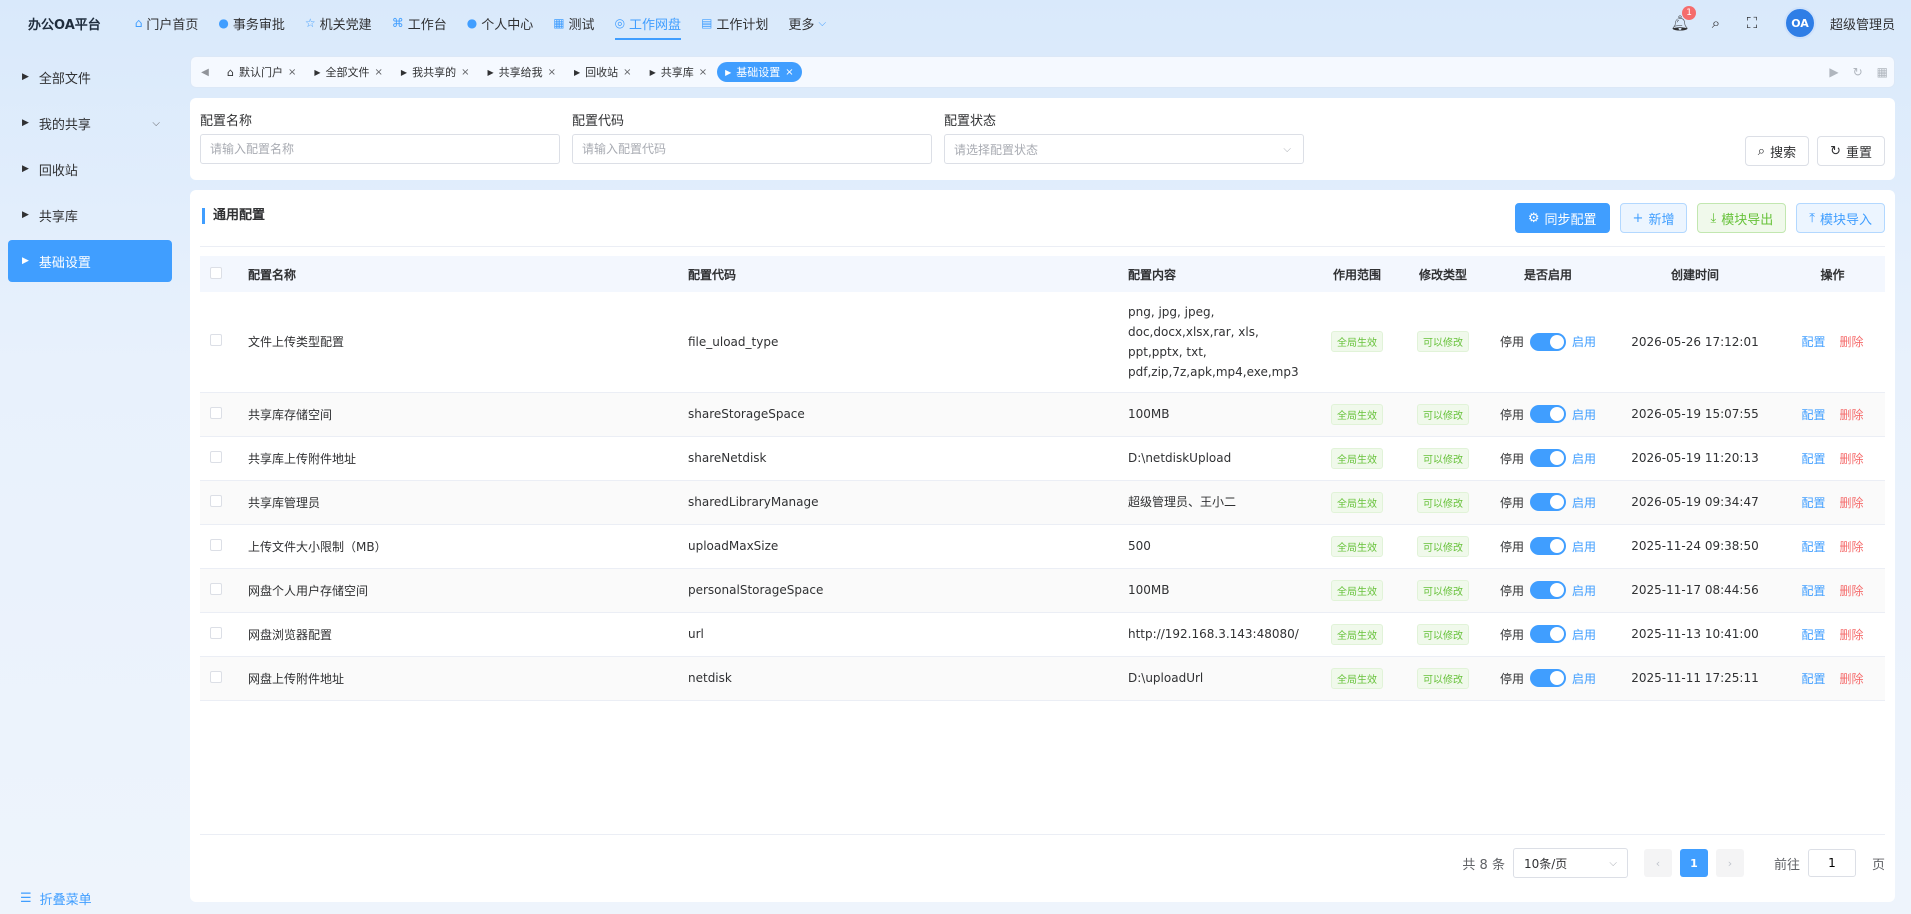  I want to click on reset-button-label: 重置, so click(1858, 153).